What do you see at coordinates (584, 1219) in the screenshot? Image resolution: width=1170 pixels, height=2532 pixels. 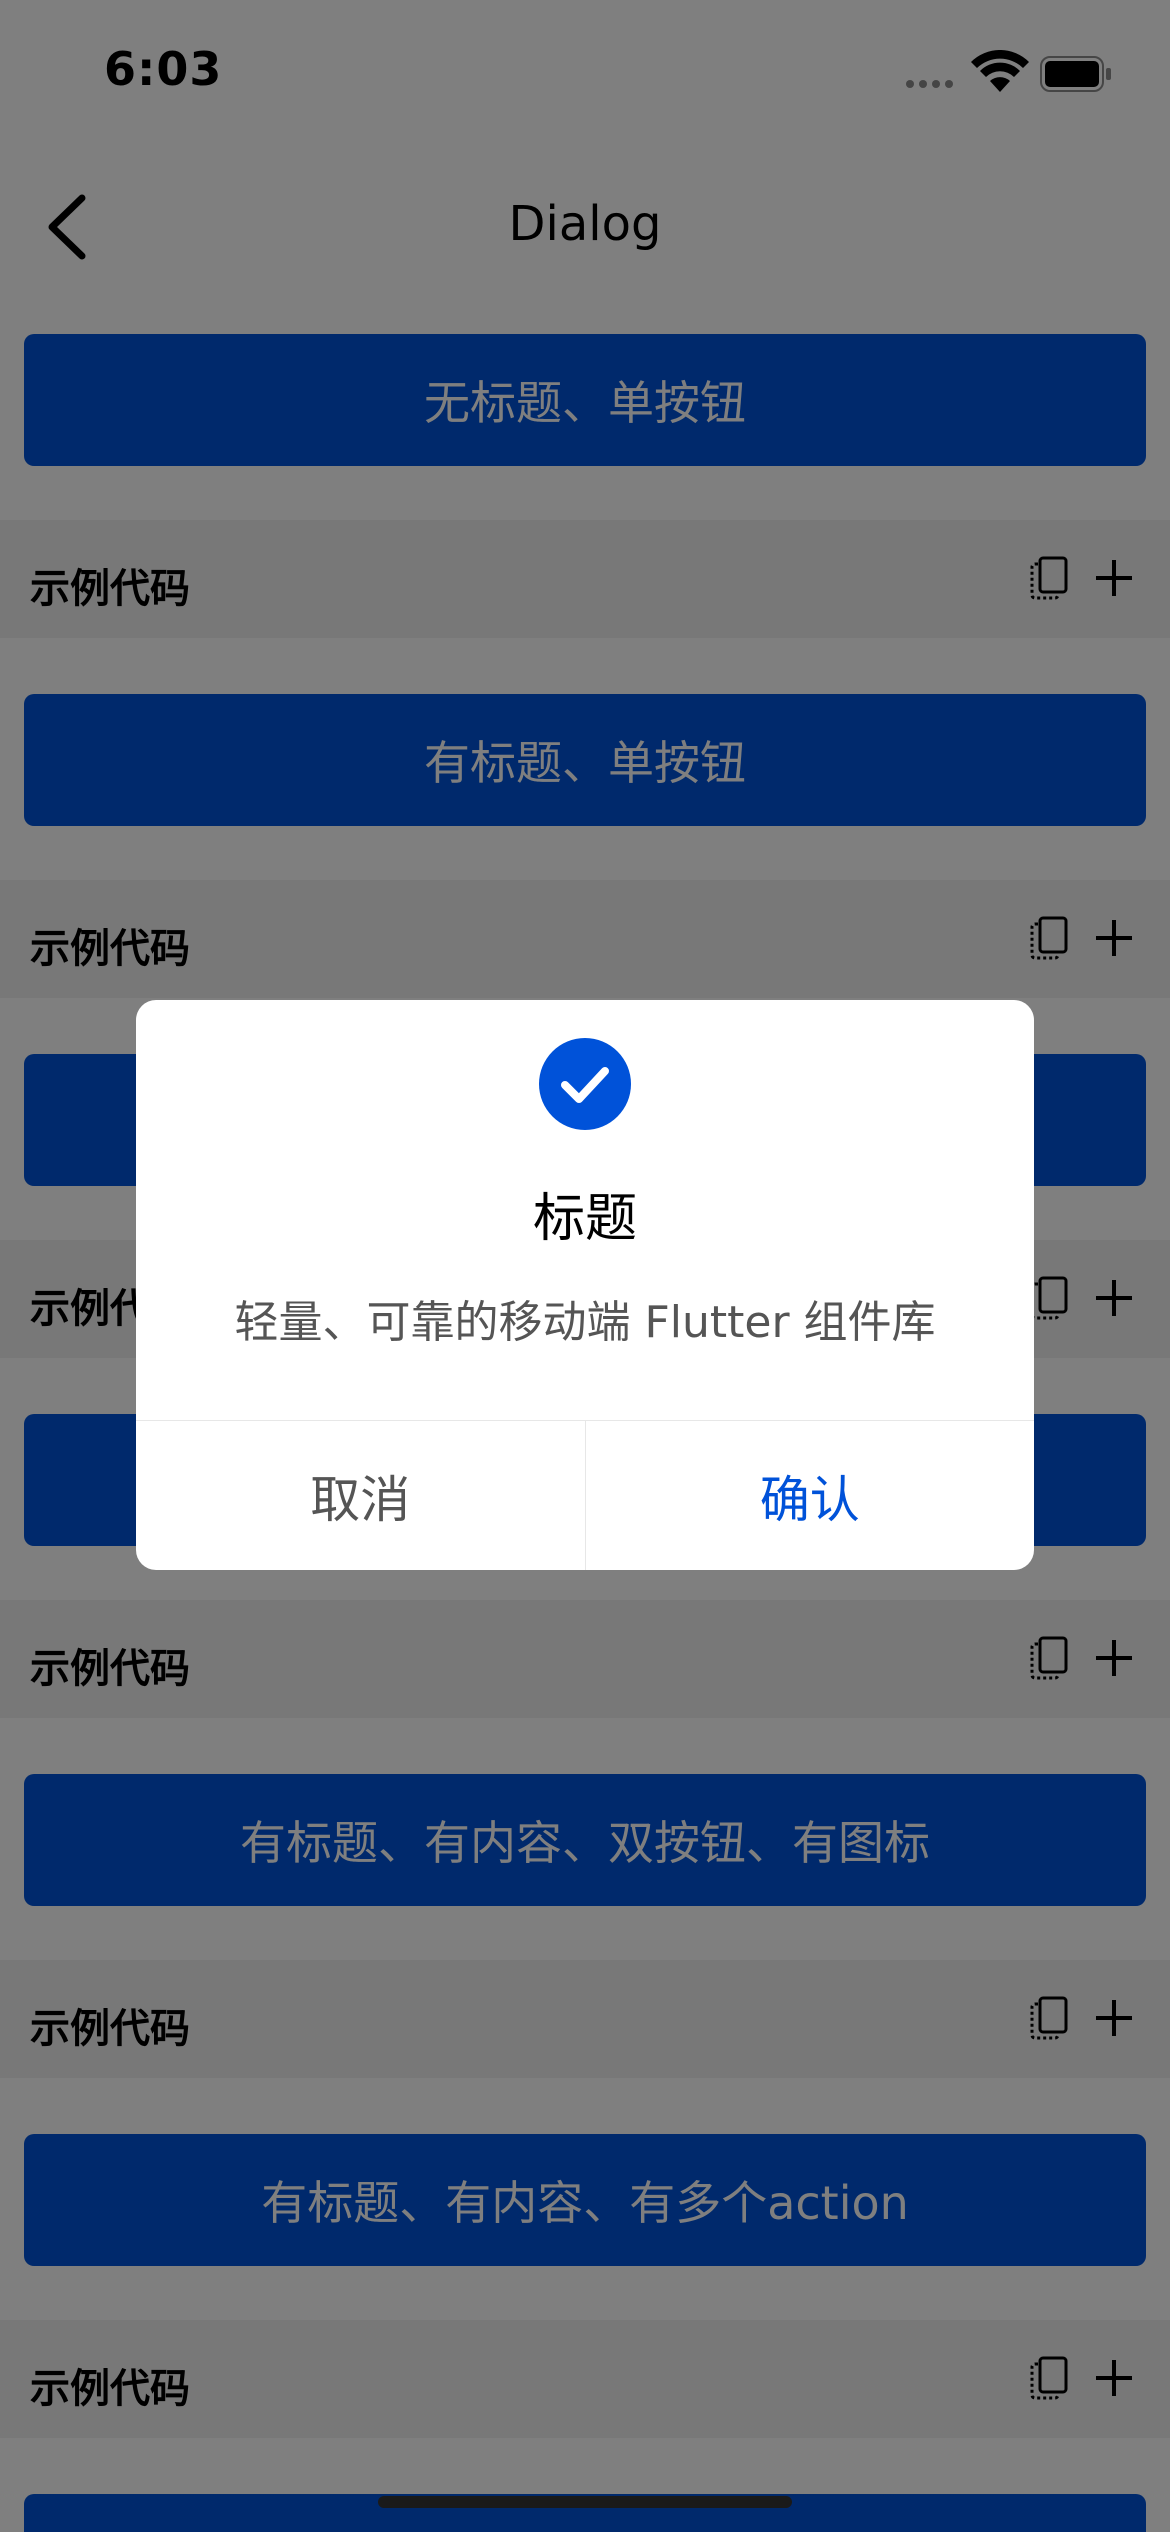 I see `dialog-title: 标题` at bounding box center [584, 1219].